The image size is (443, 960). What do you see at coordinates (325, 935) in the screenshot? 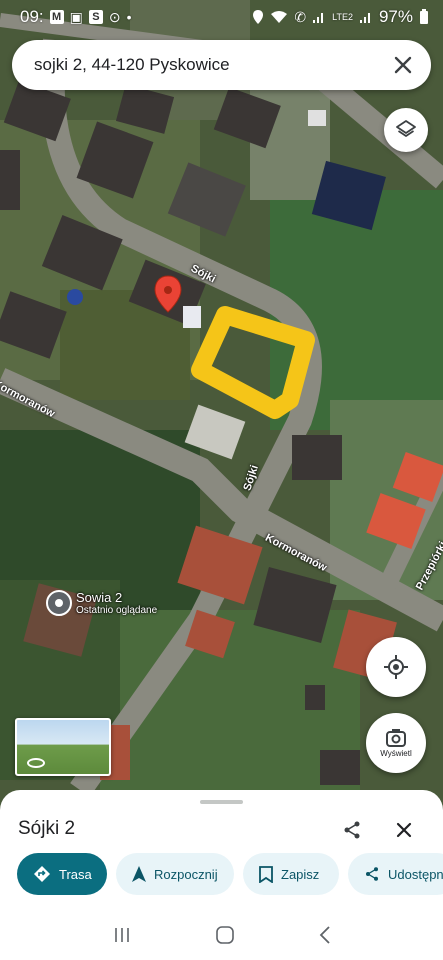
I see `back-icon` at bounding box center [325, 935].